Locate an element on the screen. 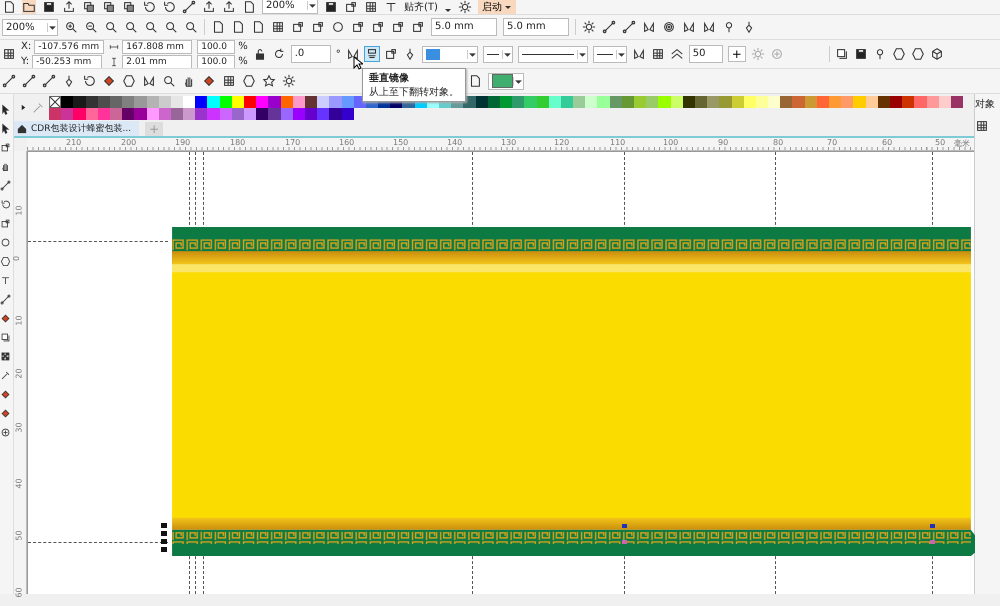 The image size is (1000, 606). ruler-label: 110 is located at coordinates (618, 142).